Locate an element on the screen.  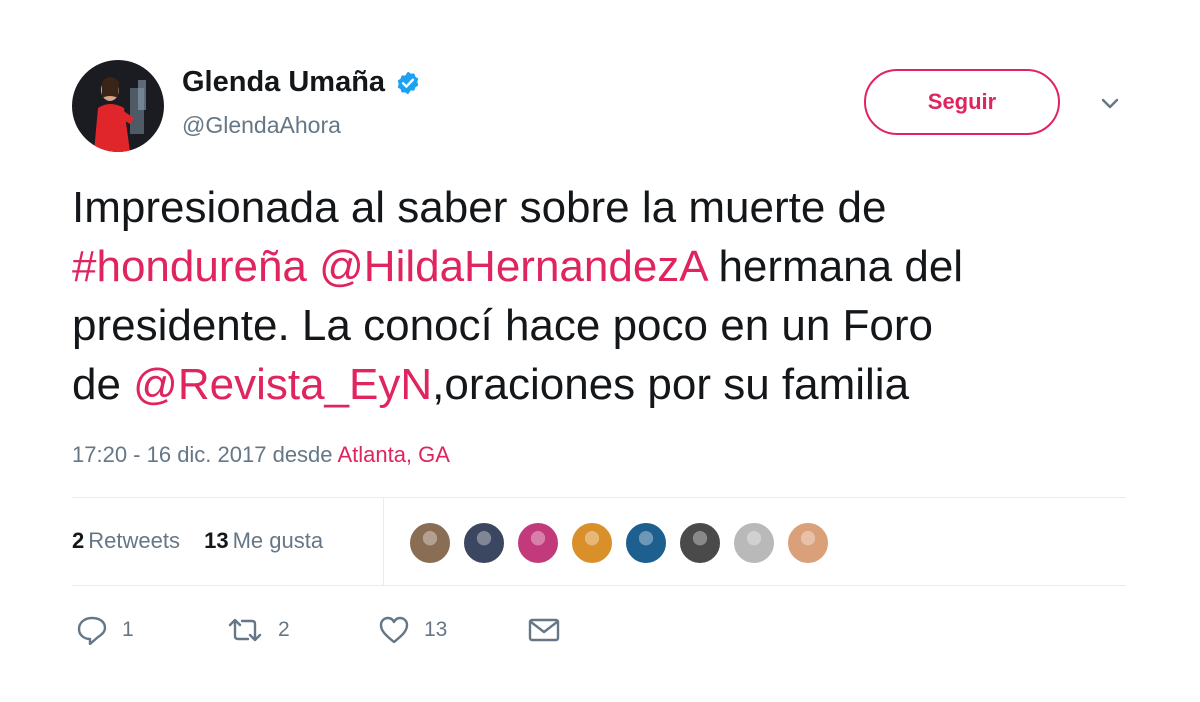
follow-button: Seguir is located at coordinates (962, 102).